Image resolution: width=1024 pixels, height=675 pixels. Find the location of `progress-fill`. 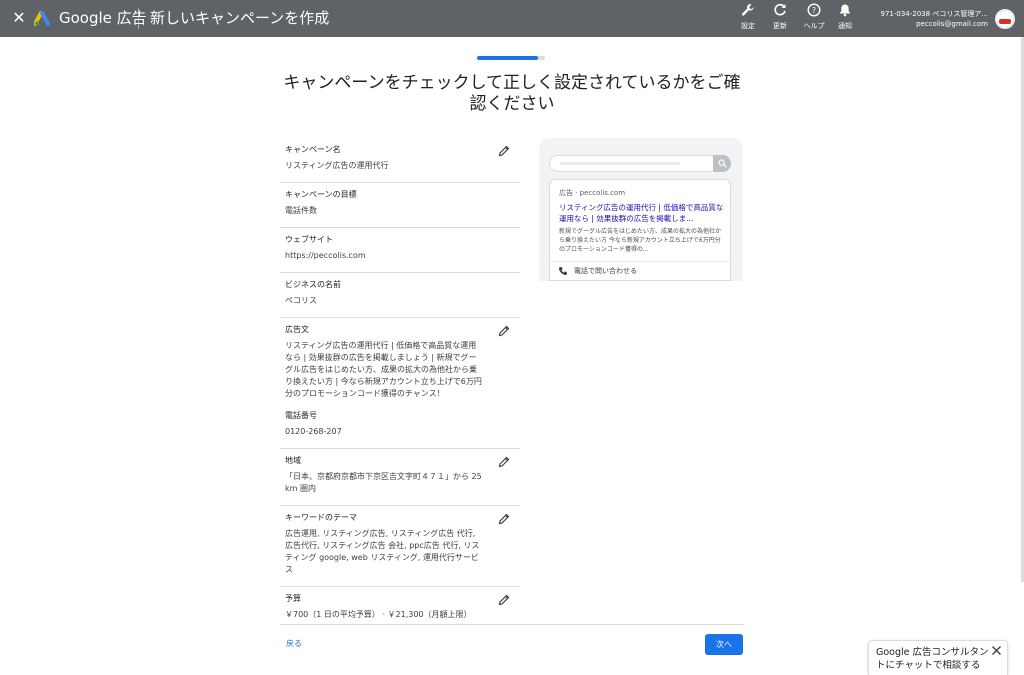

progress-fill is located at coordinates (508, 58).